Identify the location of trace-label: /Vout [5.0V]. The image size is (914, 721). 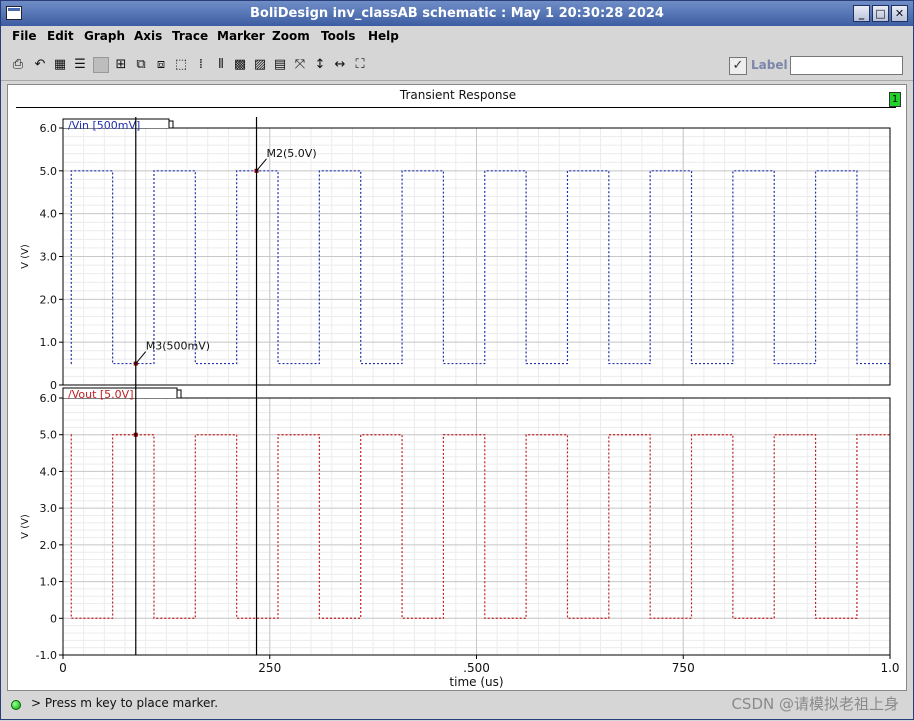
(101, 394).